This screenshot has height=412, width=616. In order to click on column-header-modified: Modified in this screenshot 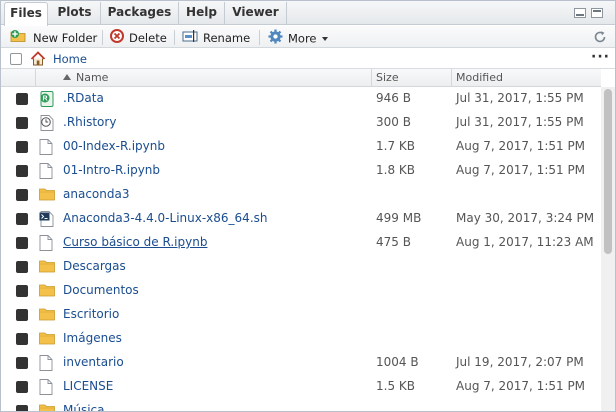, I will do `click(479, 77)`.